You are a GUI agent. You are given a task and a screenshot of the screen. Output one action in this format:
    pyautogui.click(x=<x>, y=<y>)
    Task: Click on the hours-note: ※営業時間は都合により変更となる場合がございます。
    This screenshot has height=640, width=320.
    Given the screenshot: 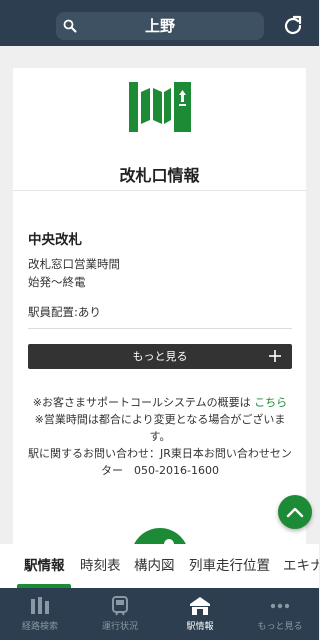 What is the action you would take?
    pyautogui.click(x=160, y=428)
    